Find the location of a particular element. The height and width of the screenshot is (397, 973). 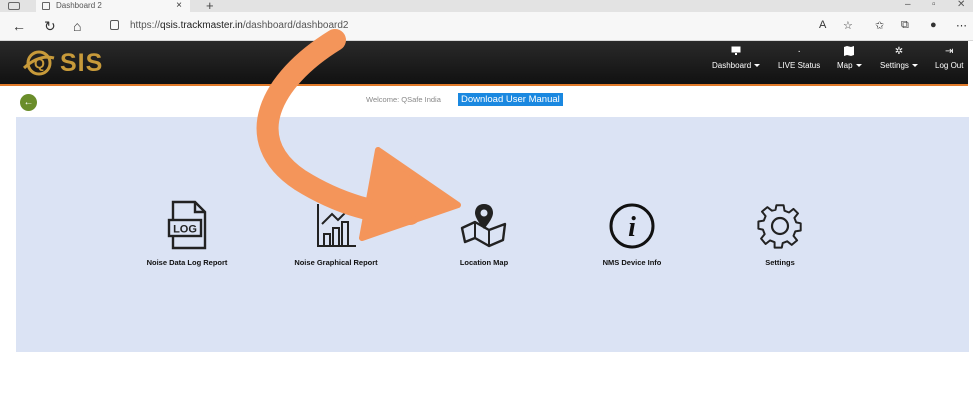

monitor-icon is located at coordinates (736, 52).